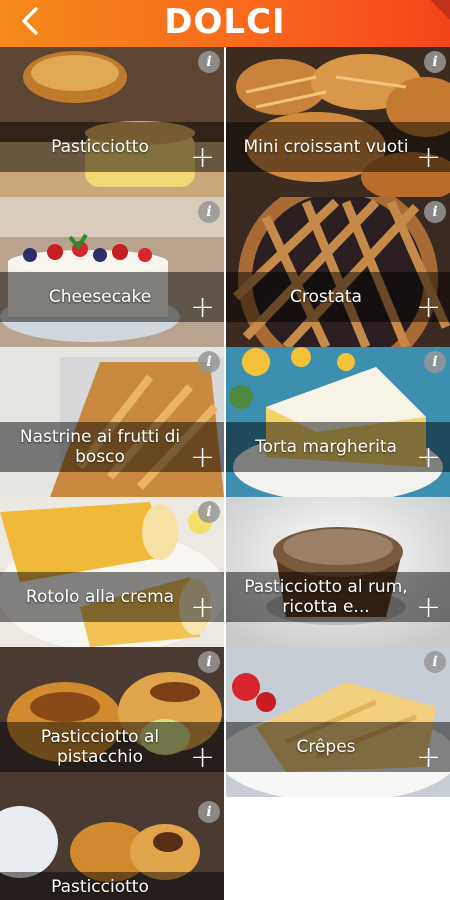  I want to click on recipe-name: Mini croissant vuoti, so click(326, 147).